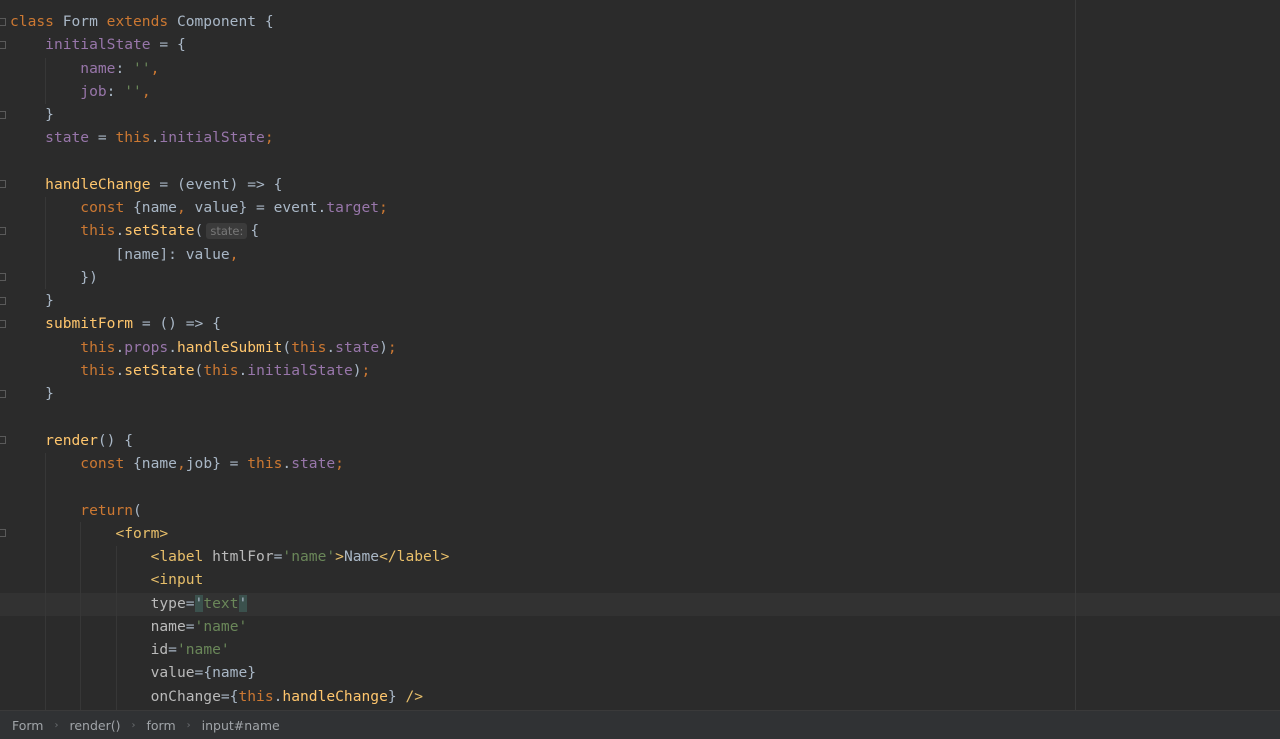 The width and height of the screenshot is (1280, 739). I want to click on code-line: id='name', so click(229, 649).